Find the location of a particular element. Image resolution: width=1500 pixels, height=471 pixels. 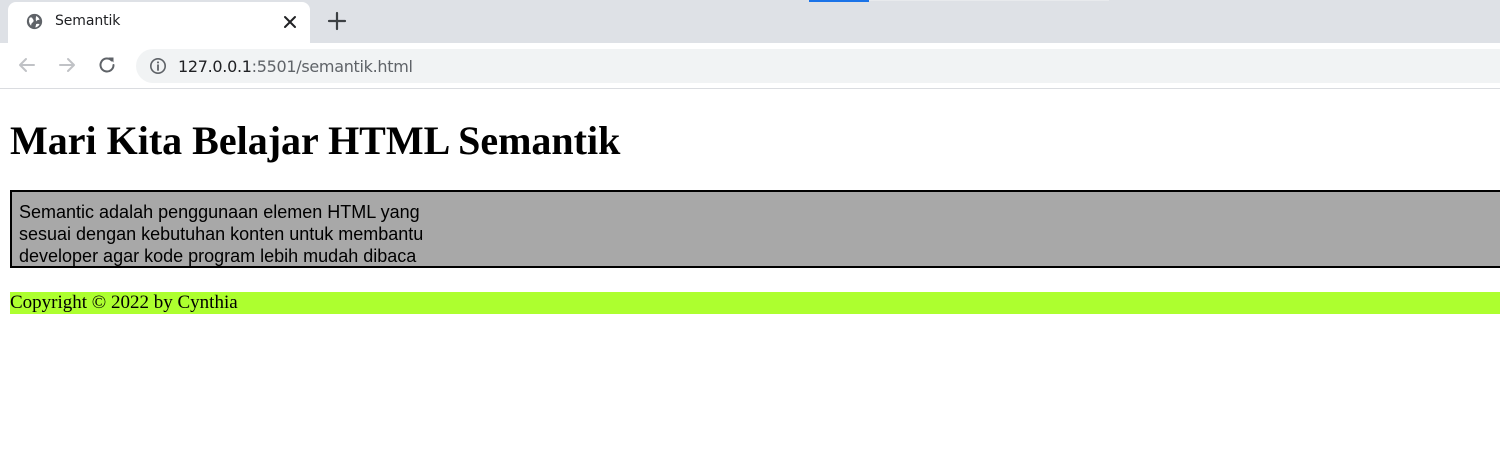

reload-icon is located at coordinates (107, 65).